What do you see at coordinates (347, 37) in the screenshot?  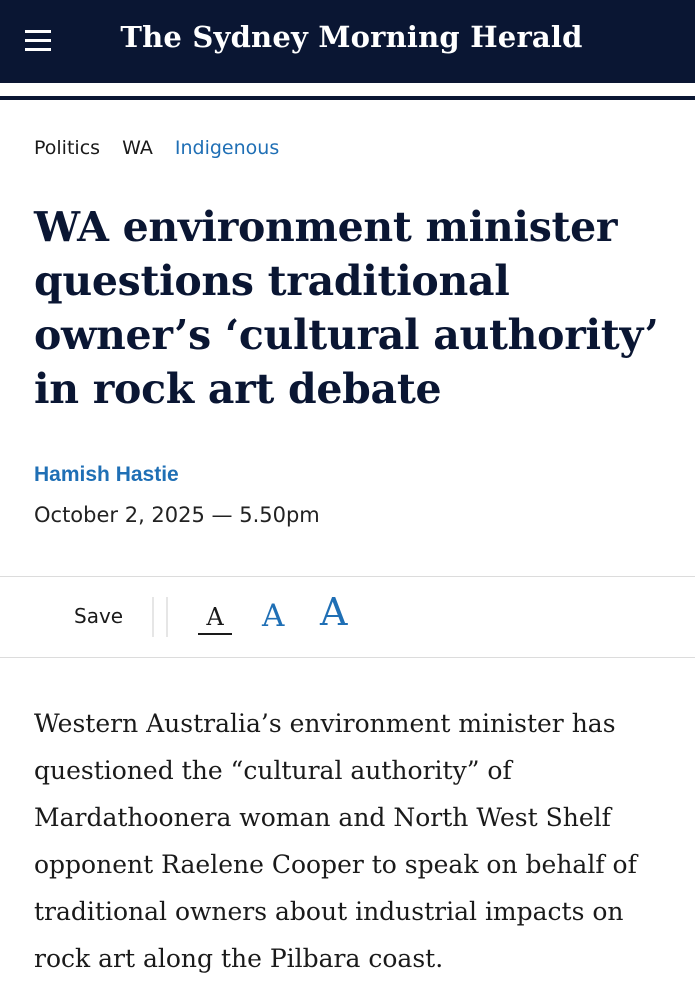 I see `masthead-logo: The Sydney Morning Herald` at bounding box center [347, 37].